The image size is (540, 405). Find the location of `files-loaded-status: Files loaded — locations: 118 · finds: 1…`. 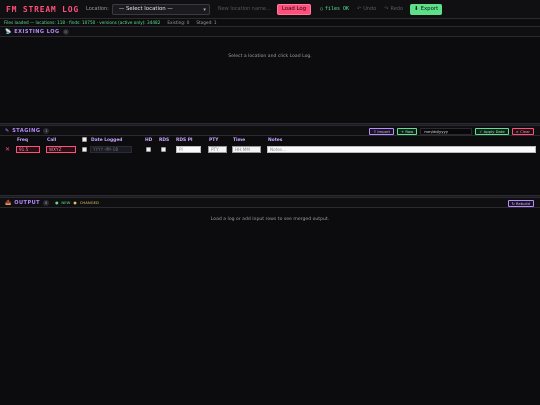

files-loaded-status: Files loaded — locations: 118 · finds: 1… is located at coordinates (82, 22).